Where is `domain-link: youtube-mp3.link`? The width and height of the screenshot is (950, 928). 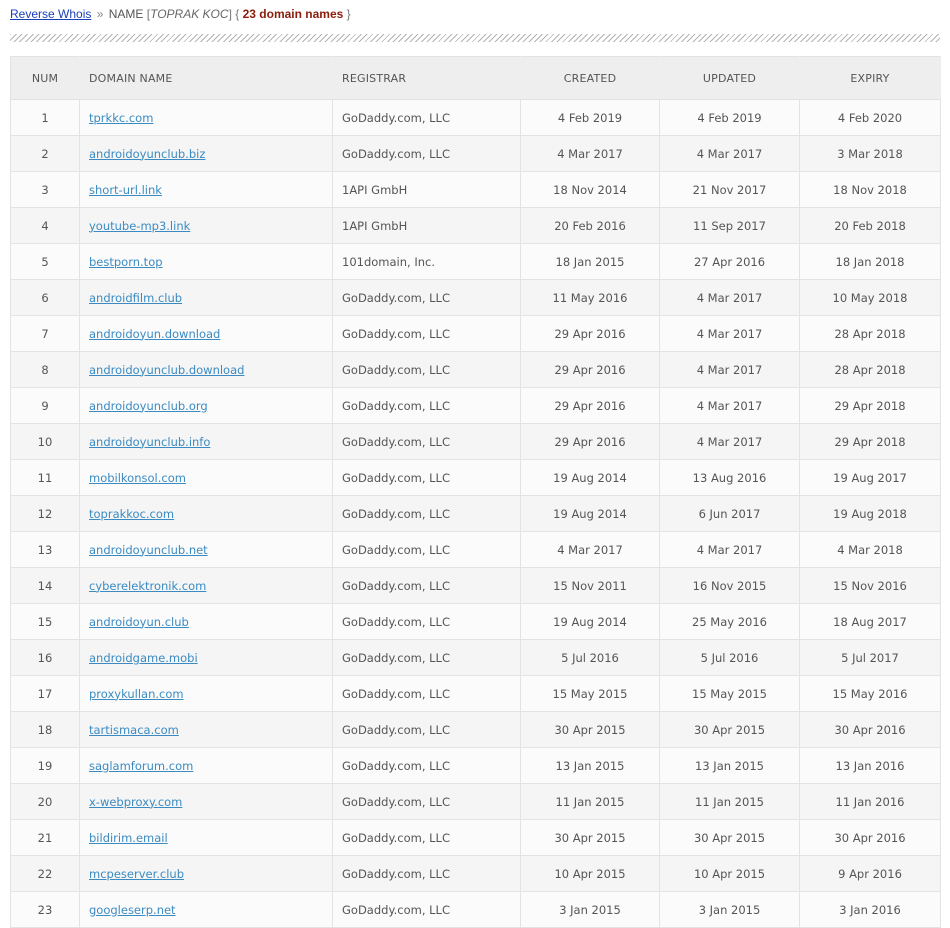 domain-link: youtube-mp3.link is located at coordinates (139, 226).